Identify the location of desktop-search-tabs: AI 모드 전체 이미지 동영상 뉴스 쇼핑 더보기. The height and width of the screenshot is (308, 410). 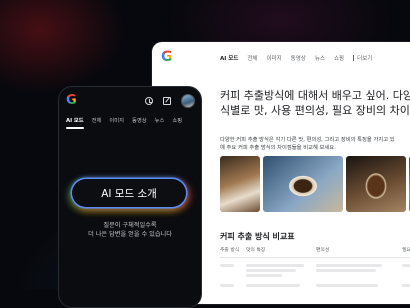
(296, 58).